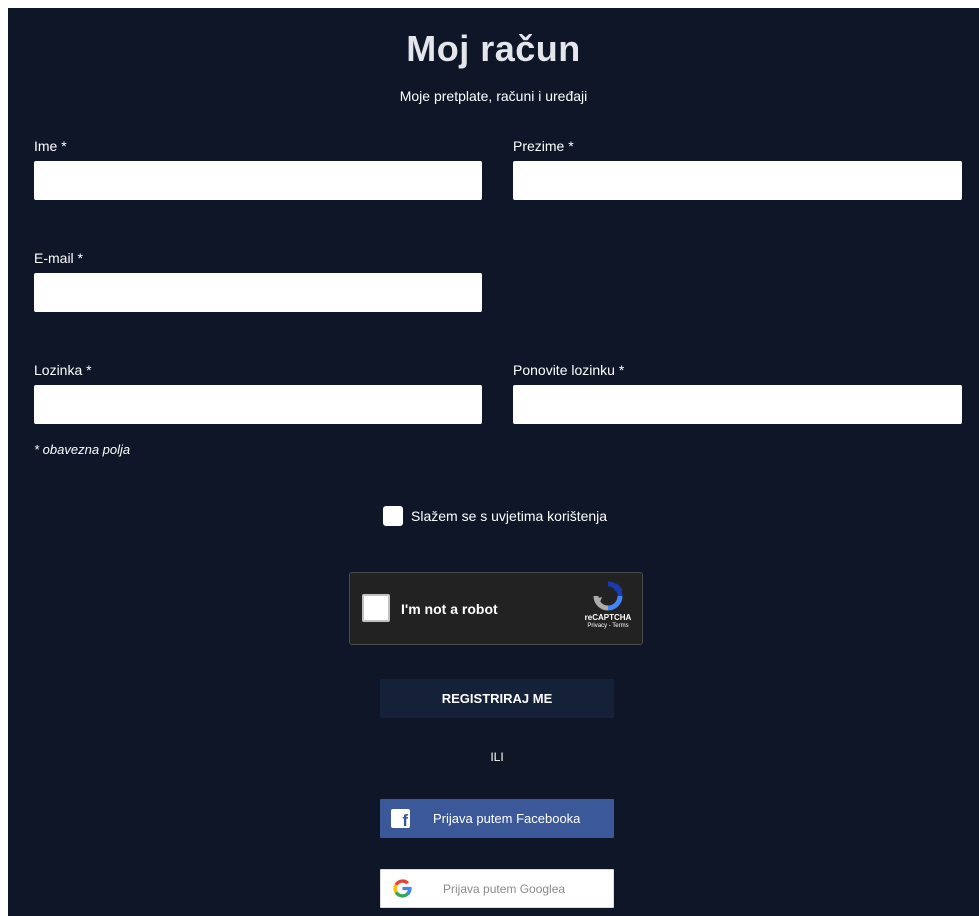 The height and width of the screenshot is (916, 979). What do you see at coordinates (509, 516) in the screenshot?
I see `terms-label: Slažem se s uvjetima korištenja` at bounding box center [509, 516].